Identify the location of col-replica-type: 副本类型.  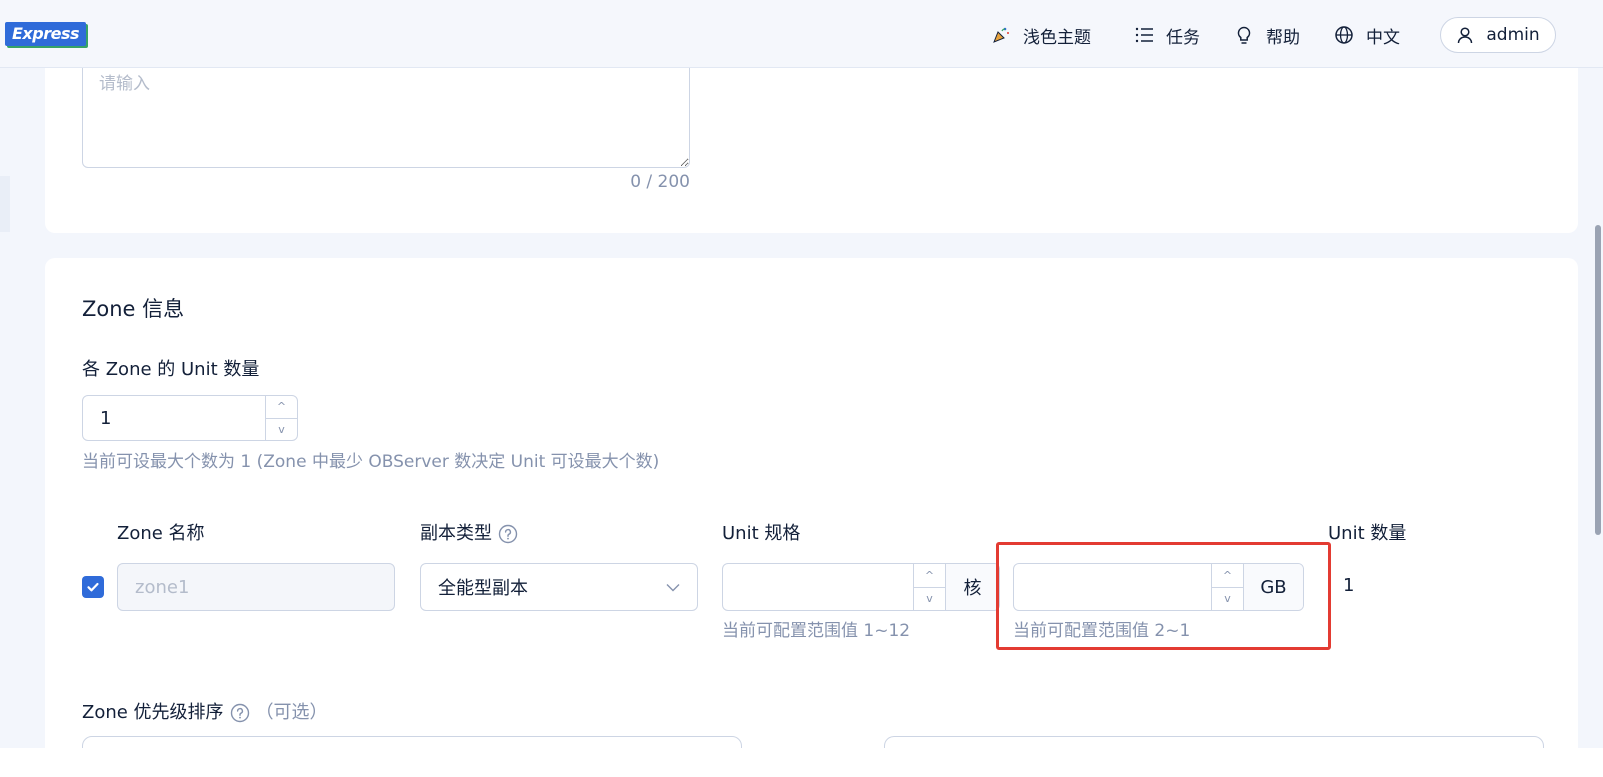
(469, 532).